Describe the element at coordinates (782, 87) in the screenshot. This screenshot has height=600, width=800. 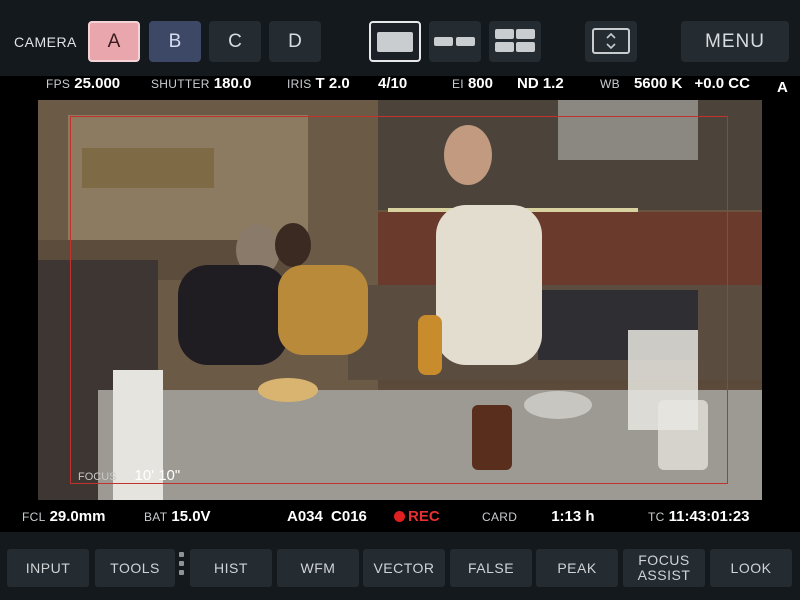
I see `camera-indicator: A` at that location.